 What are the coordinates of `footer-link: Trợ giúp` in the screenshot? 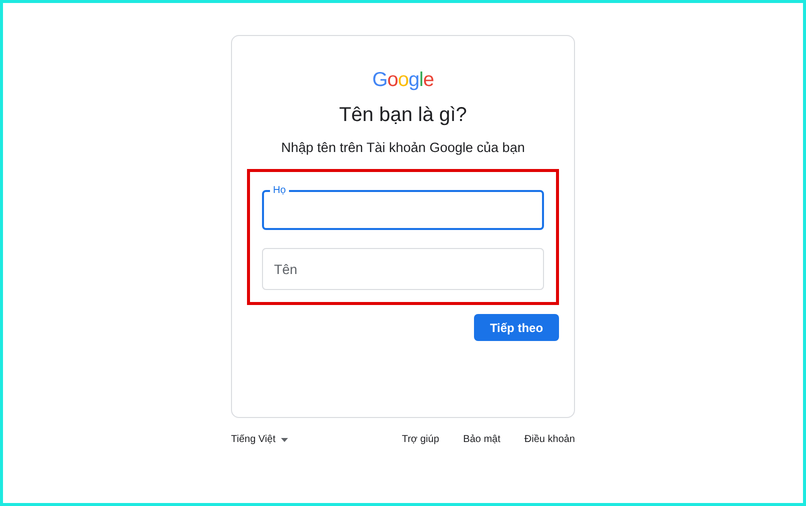 It's located at (421, 439).